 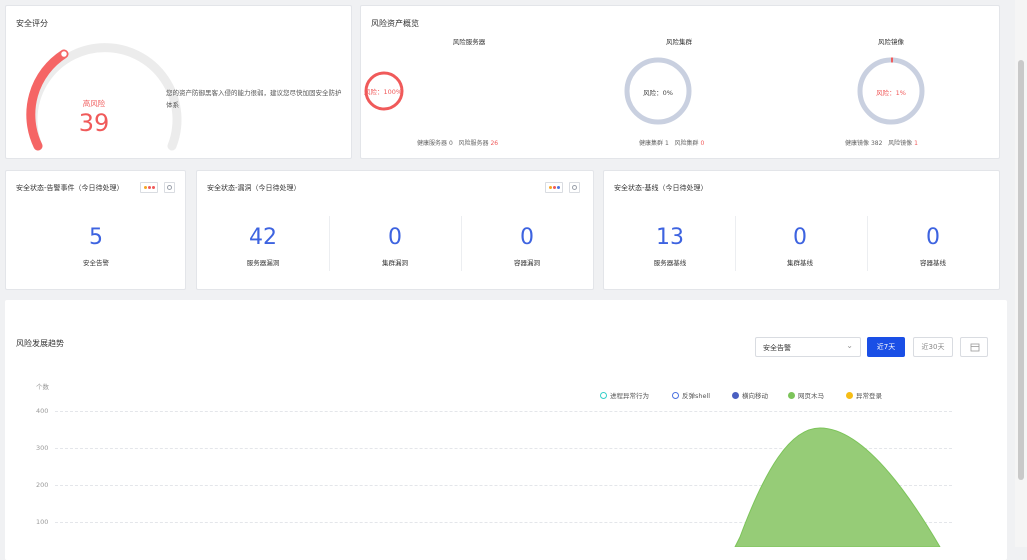 I want to click on legend-lateral-movement: 横向移动, so click(x=750, y=395).